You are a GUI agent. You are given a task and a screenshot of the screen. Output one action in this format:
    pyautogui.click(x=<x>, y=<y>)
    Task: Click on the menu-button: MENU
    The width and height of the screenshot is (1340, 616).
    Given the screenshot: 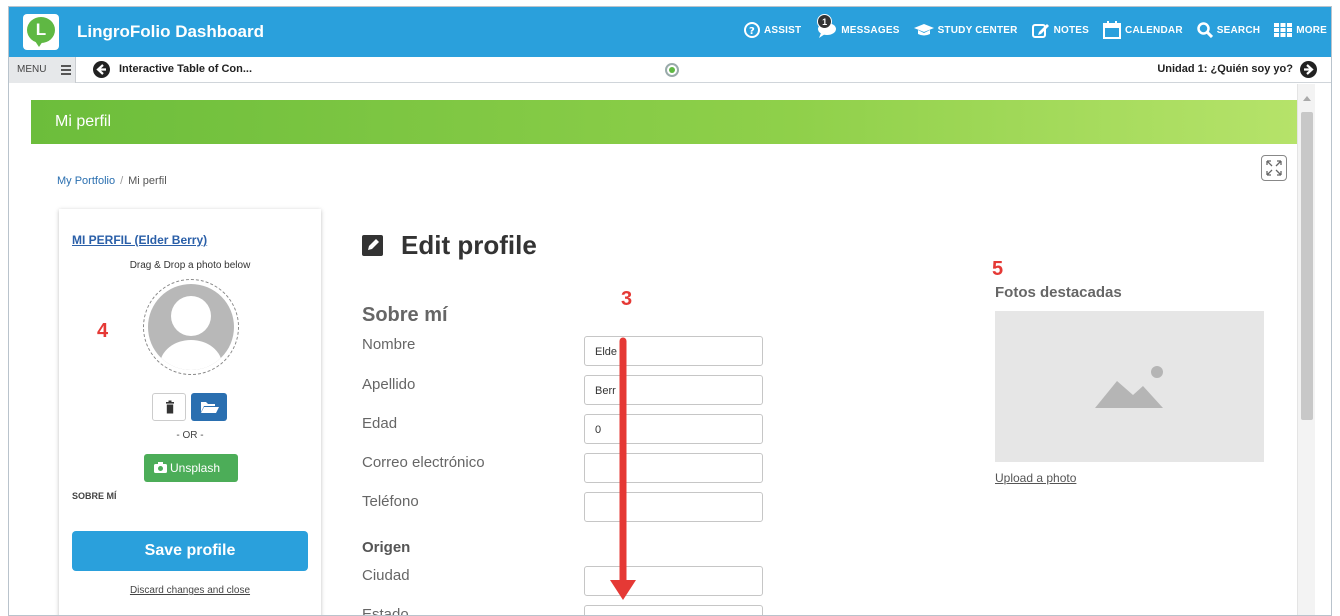 What is the action you would take?
    pyautogui.click(x=42, y=70)
    